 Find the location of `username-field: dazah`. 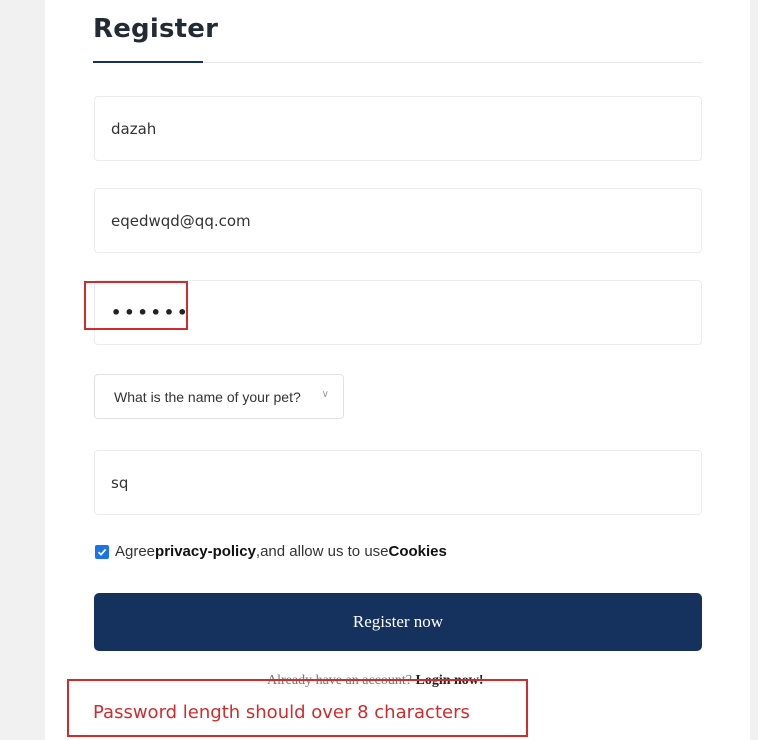

username-field: dazah is located at coordinates (398, 128).